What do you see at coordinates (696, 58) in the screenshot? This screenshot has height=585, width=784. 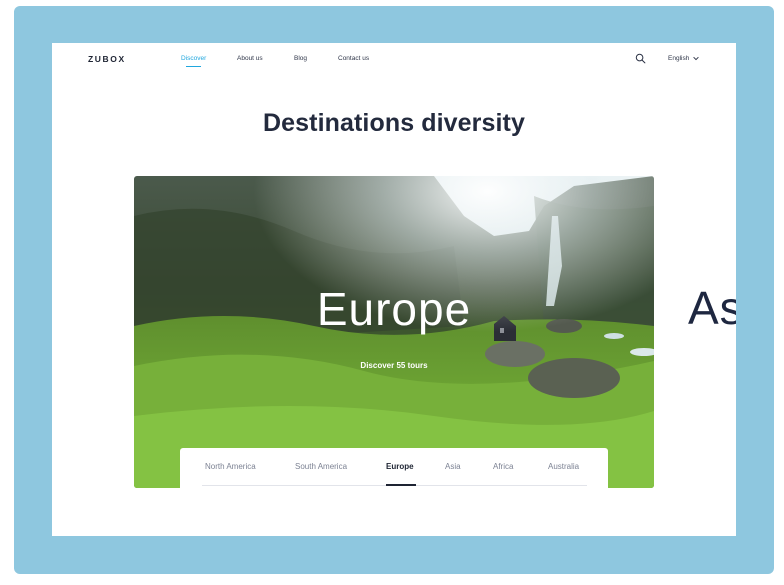 I see `chevron-down-icon` at bounding box center [696, 58].